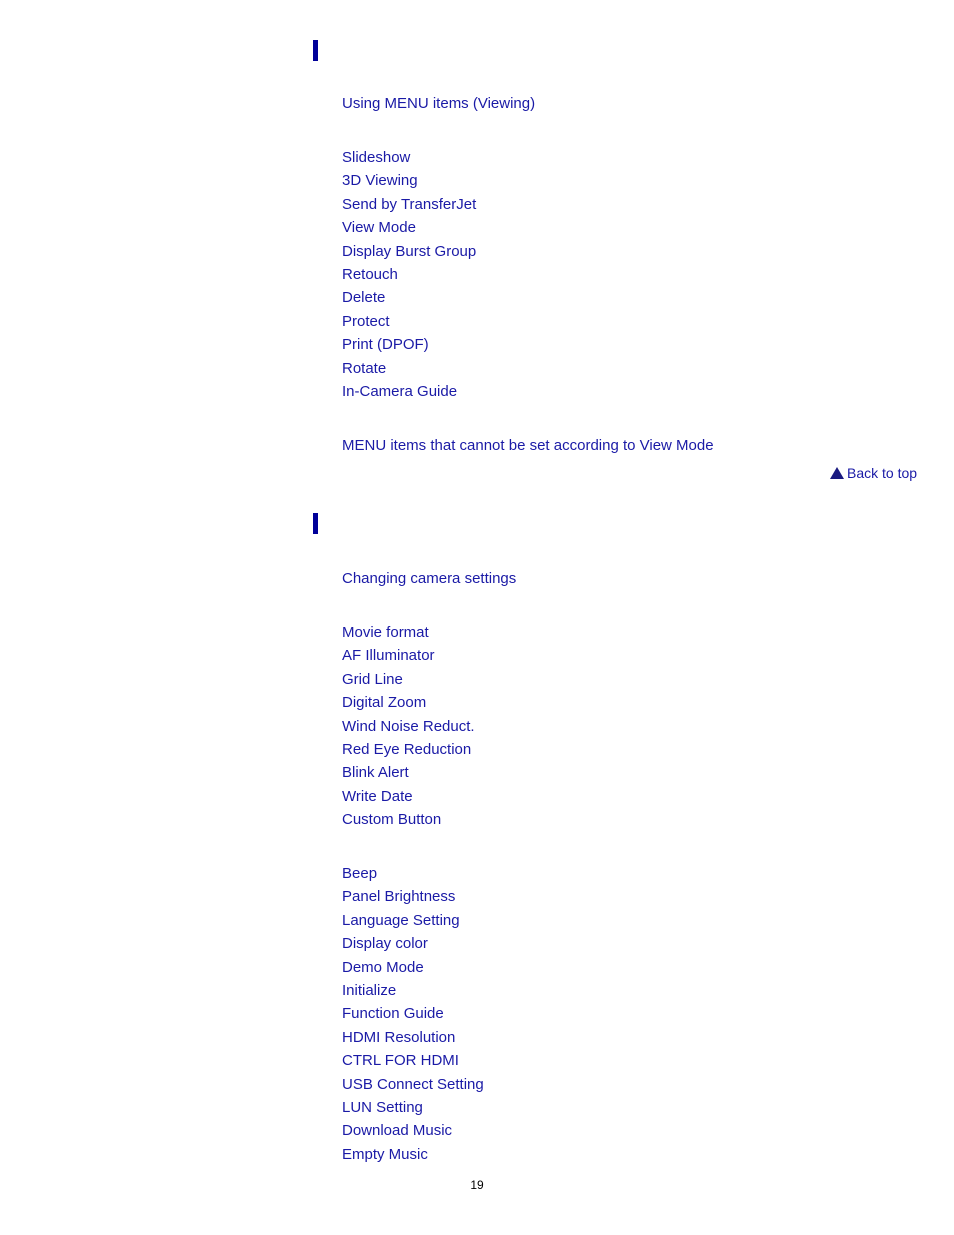  Describe the element at coordinates (409, 368) in the screenshot. I see `list-item: Rotate` at that location.